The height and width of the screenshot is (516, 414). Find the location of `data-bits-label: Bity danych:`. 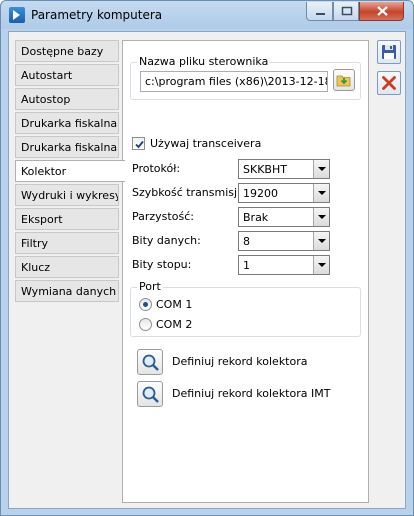

data-bits-label: Bity danych: is located at coordinates (166, 240).